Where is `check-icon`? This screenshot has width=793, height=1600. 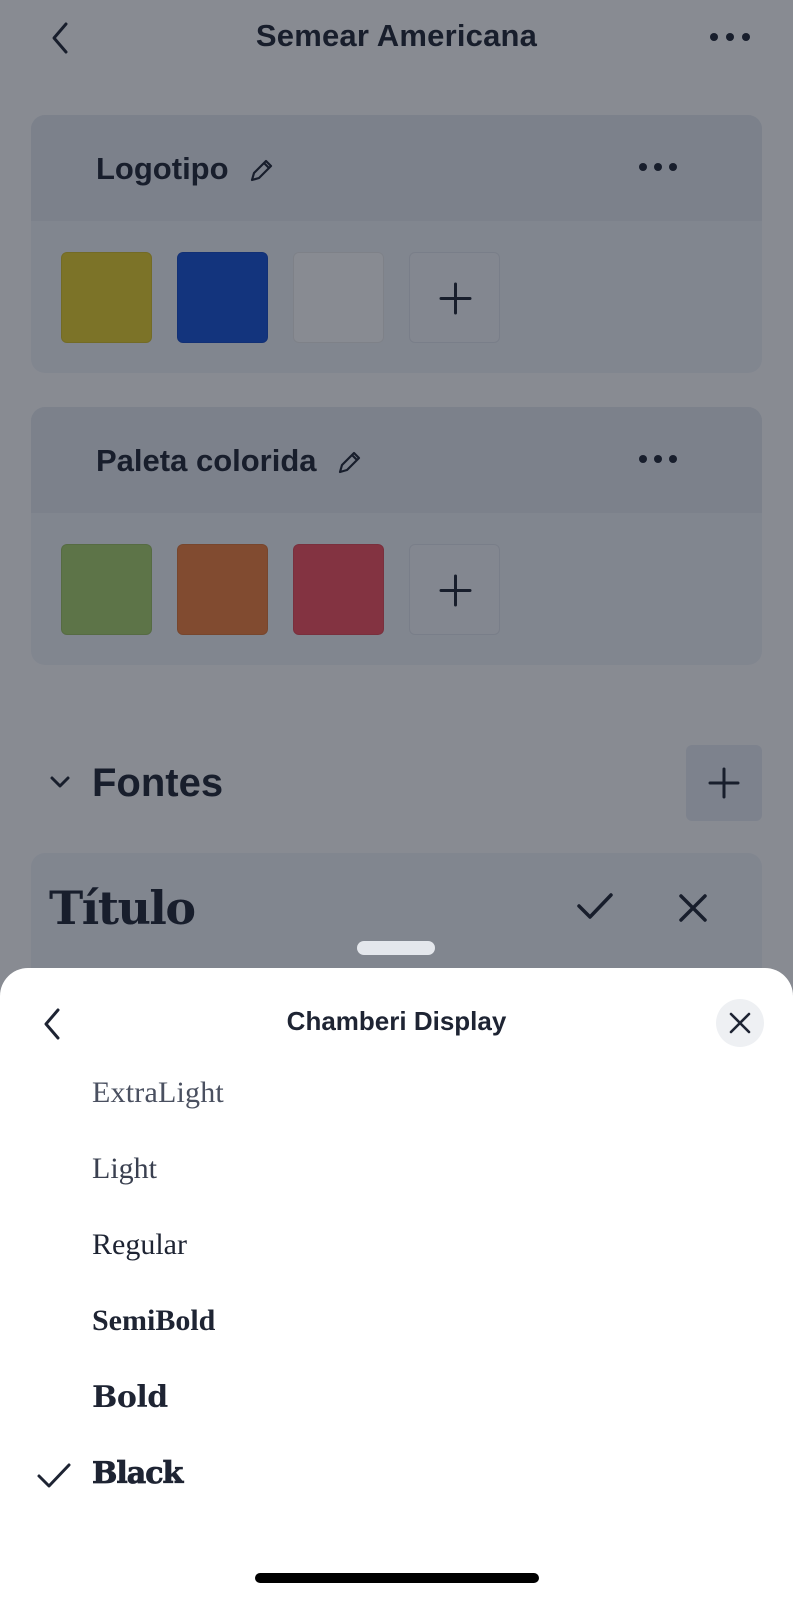 check-icon is located at coordinates (54, 1478).